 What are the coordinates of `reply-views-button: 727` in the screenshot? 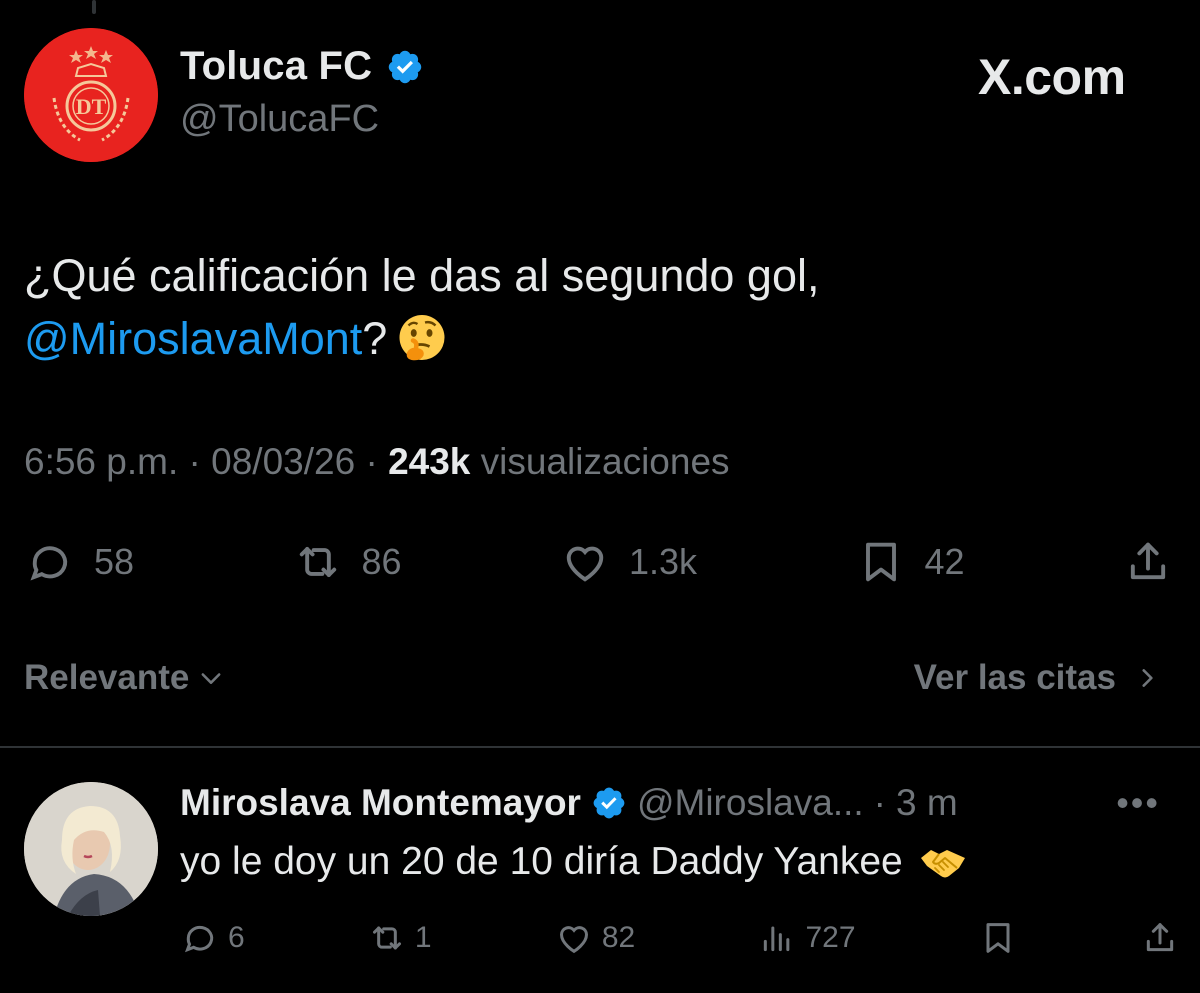 It's located at (806, 938).